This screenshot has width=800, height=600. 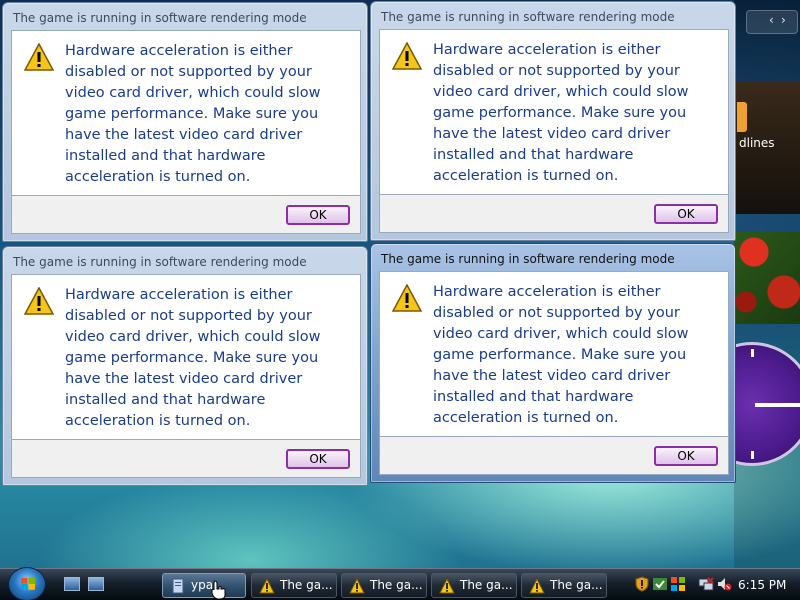 What do you see at coordinates (660, 584) in the screenshot?
I see `checkmark-icon` at bounding box center [660, 584].